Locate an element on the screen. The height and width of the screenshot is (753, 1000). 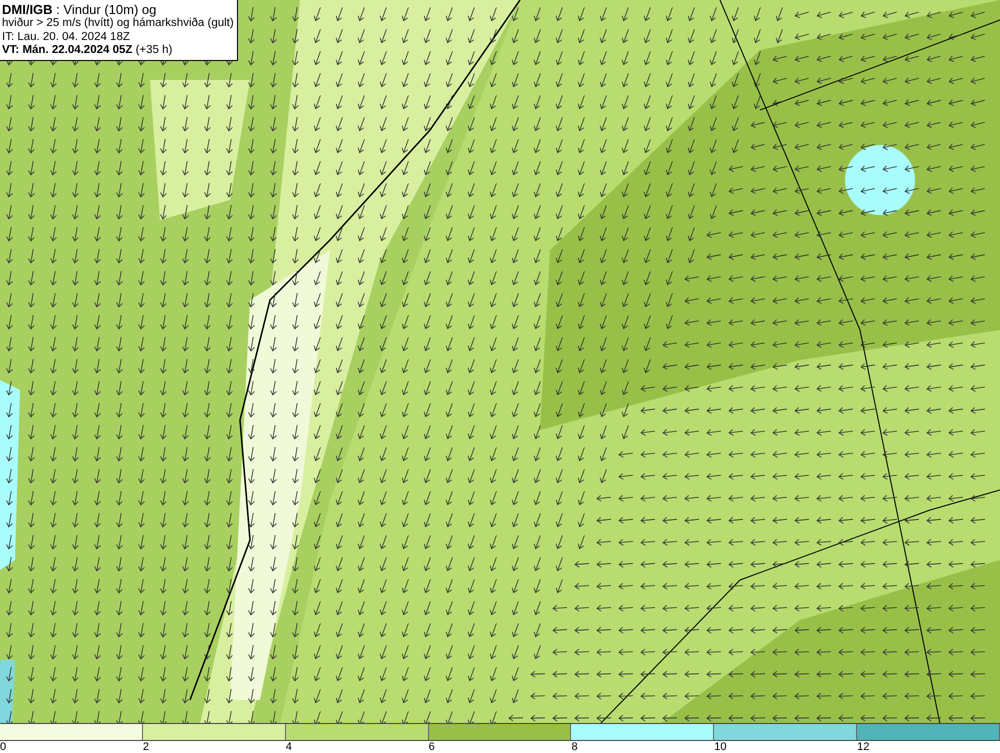
tick-label: 10 is located at coordinates (720, 747).